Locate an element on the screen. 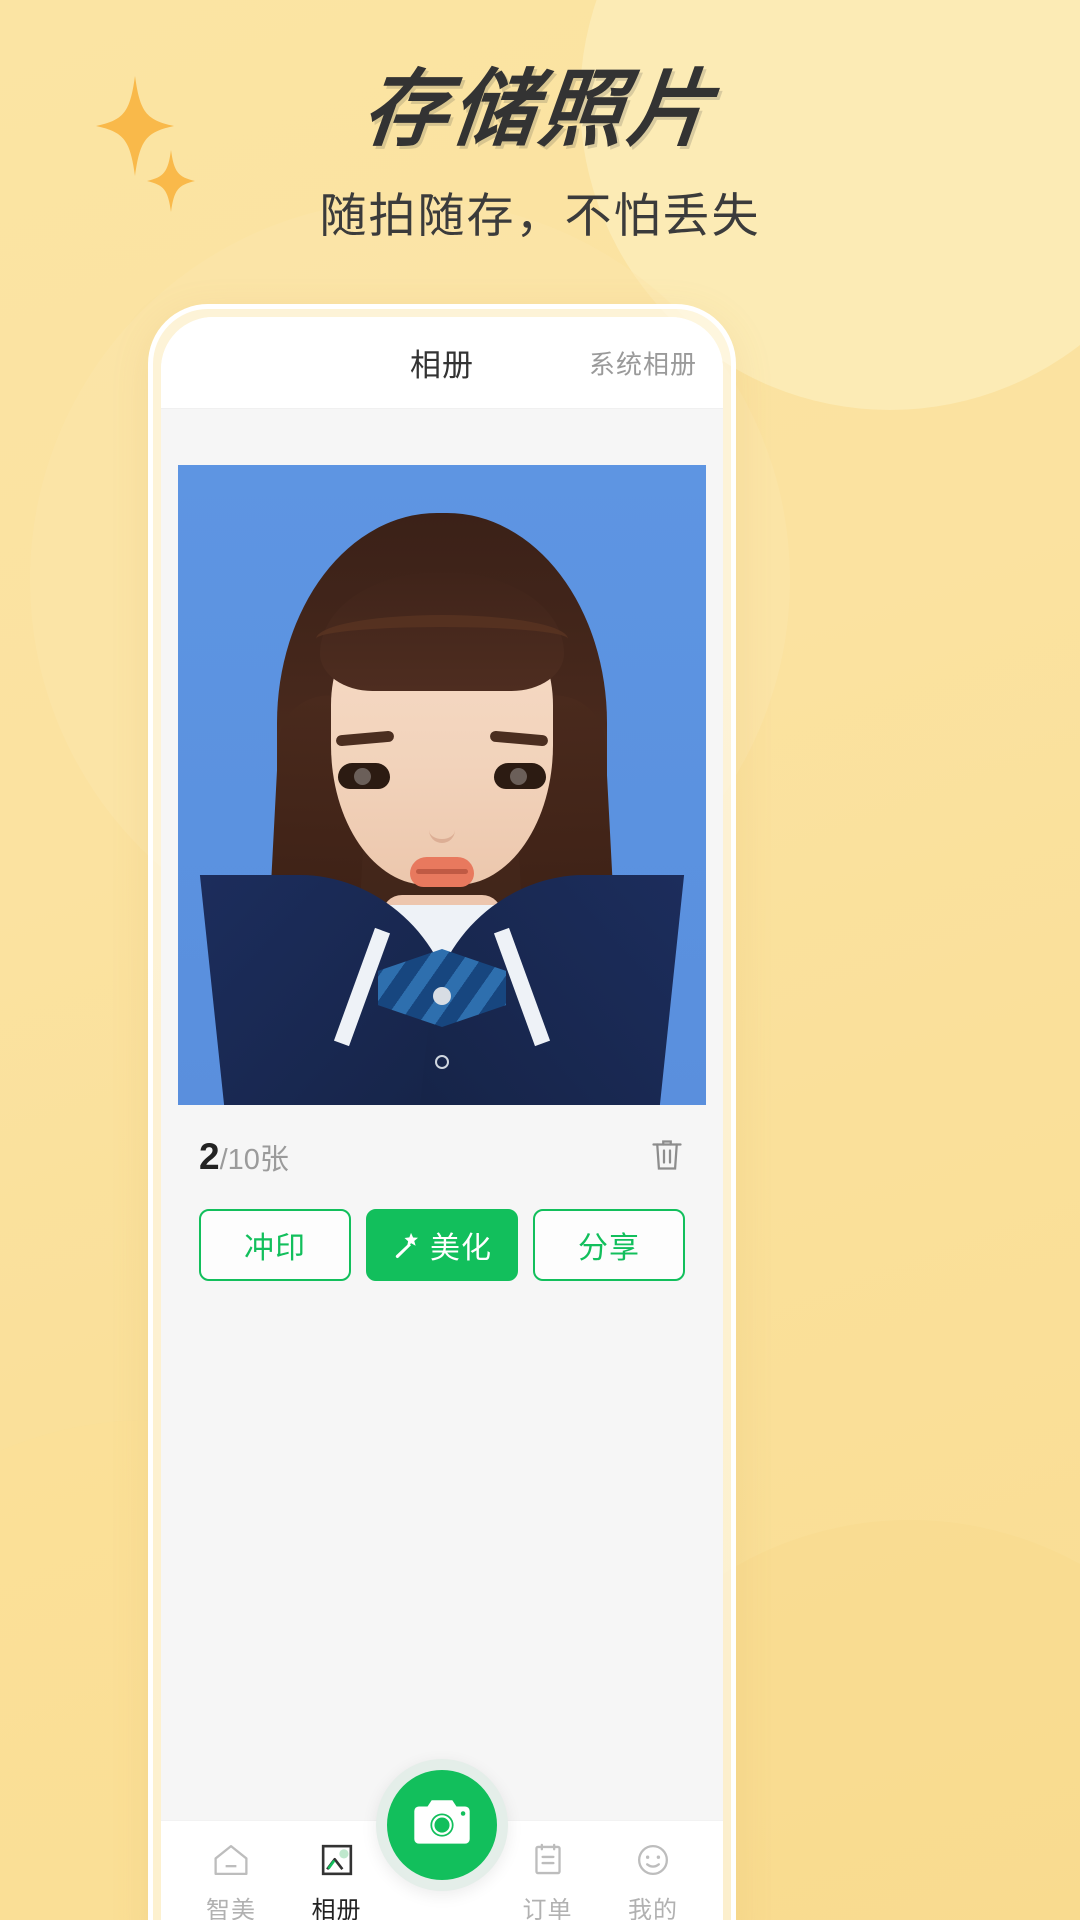 Image resolution: width=1080 pixels, height=1920 pixels. system-album-link: 系统相册 is located at coordinates (643, 362).